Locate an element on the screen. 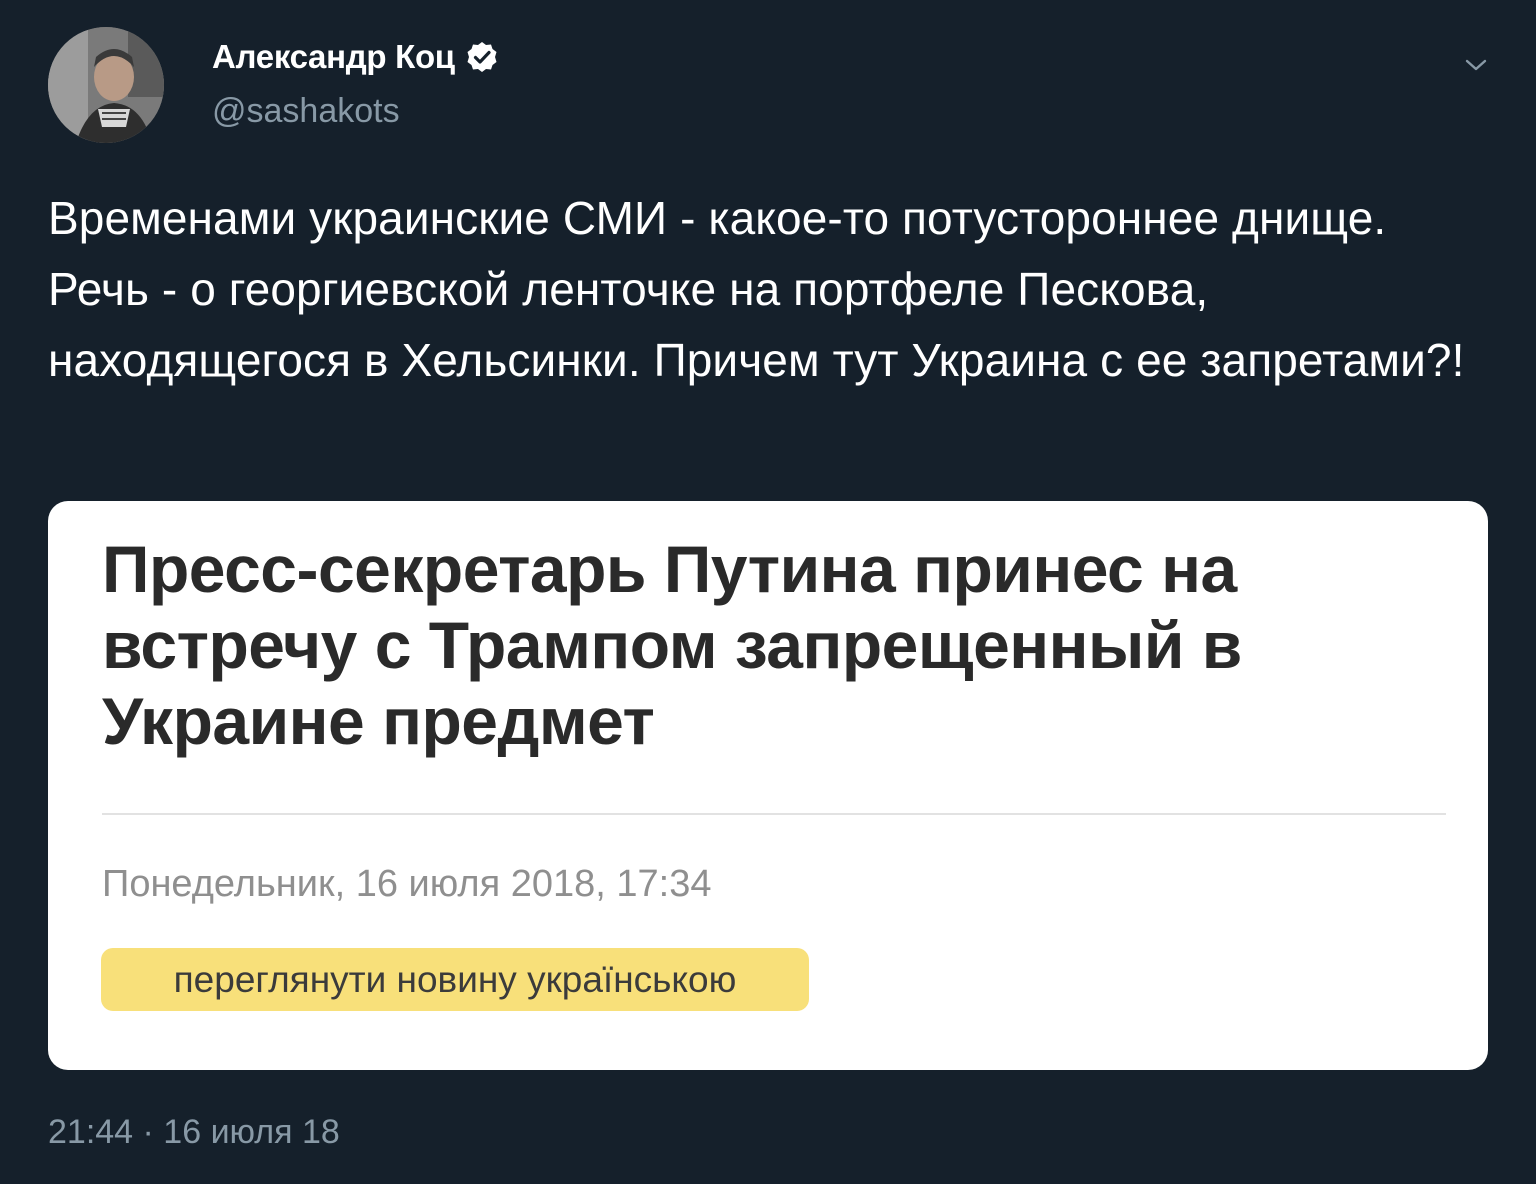 The width and height of the screenshot is (1536, 1184). avatar is located at coordinates (106, 85).